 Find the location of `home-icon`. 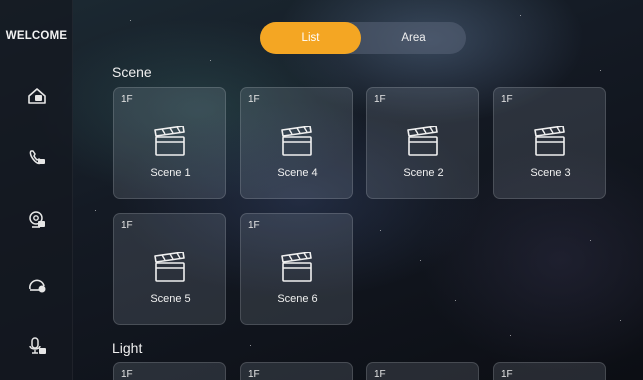

home-icon is located at coordinates (37, 96).